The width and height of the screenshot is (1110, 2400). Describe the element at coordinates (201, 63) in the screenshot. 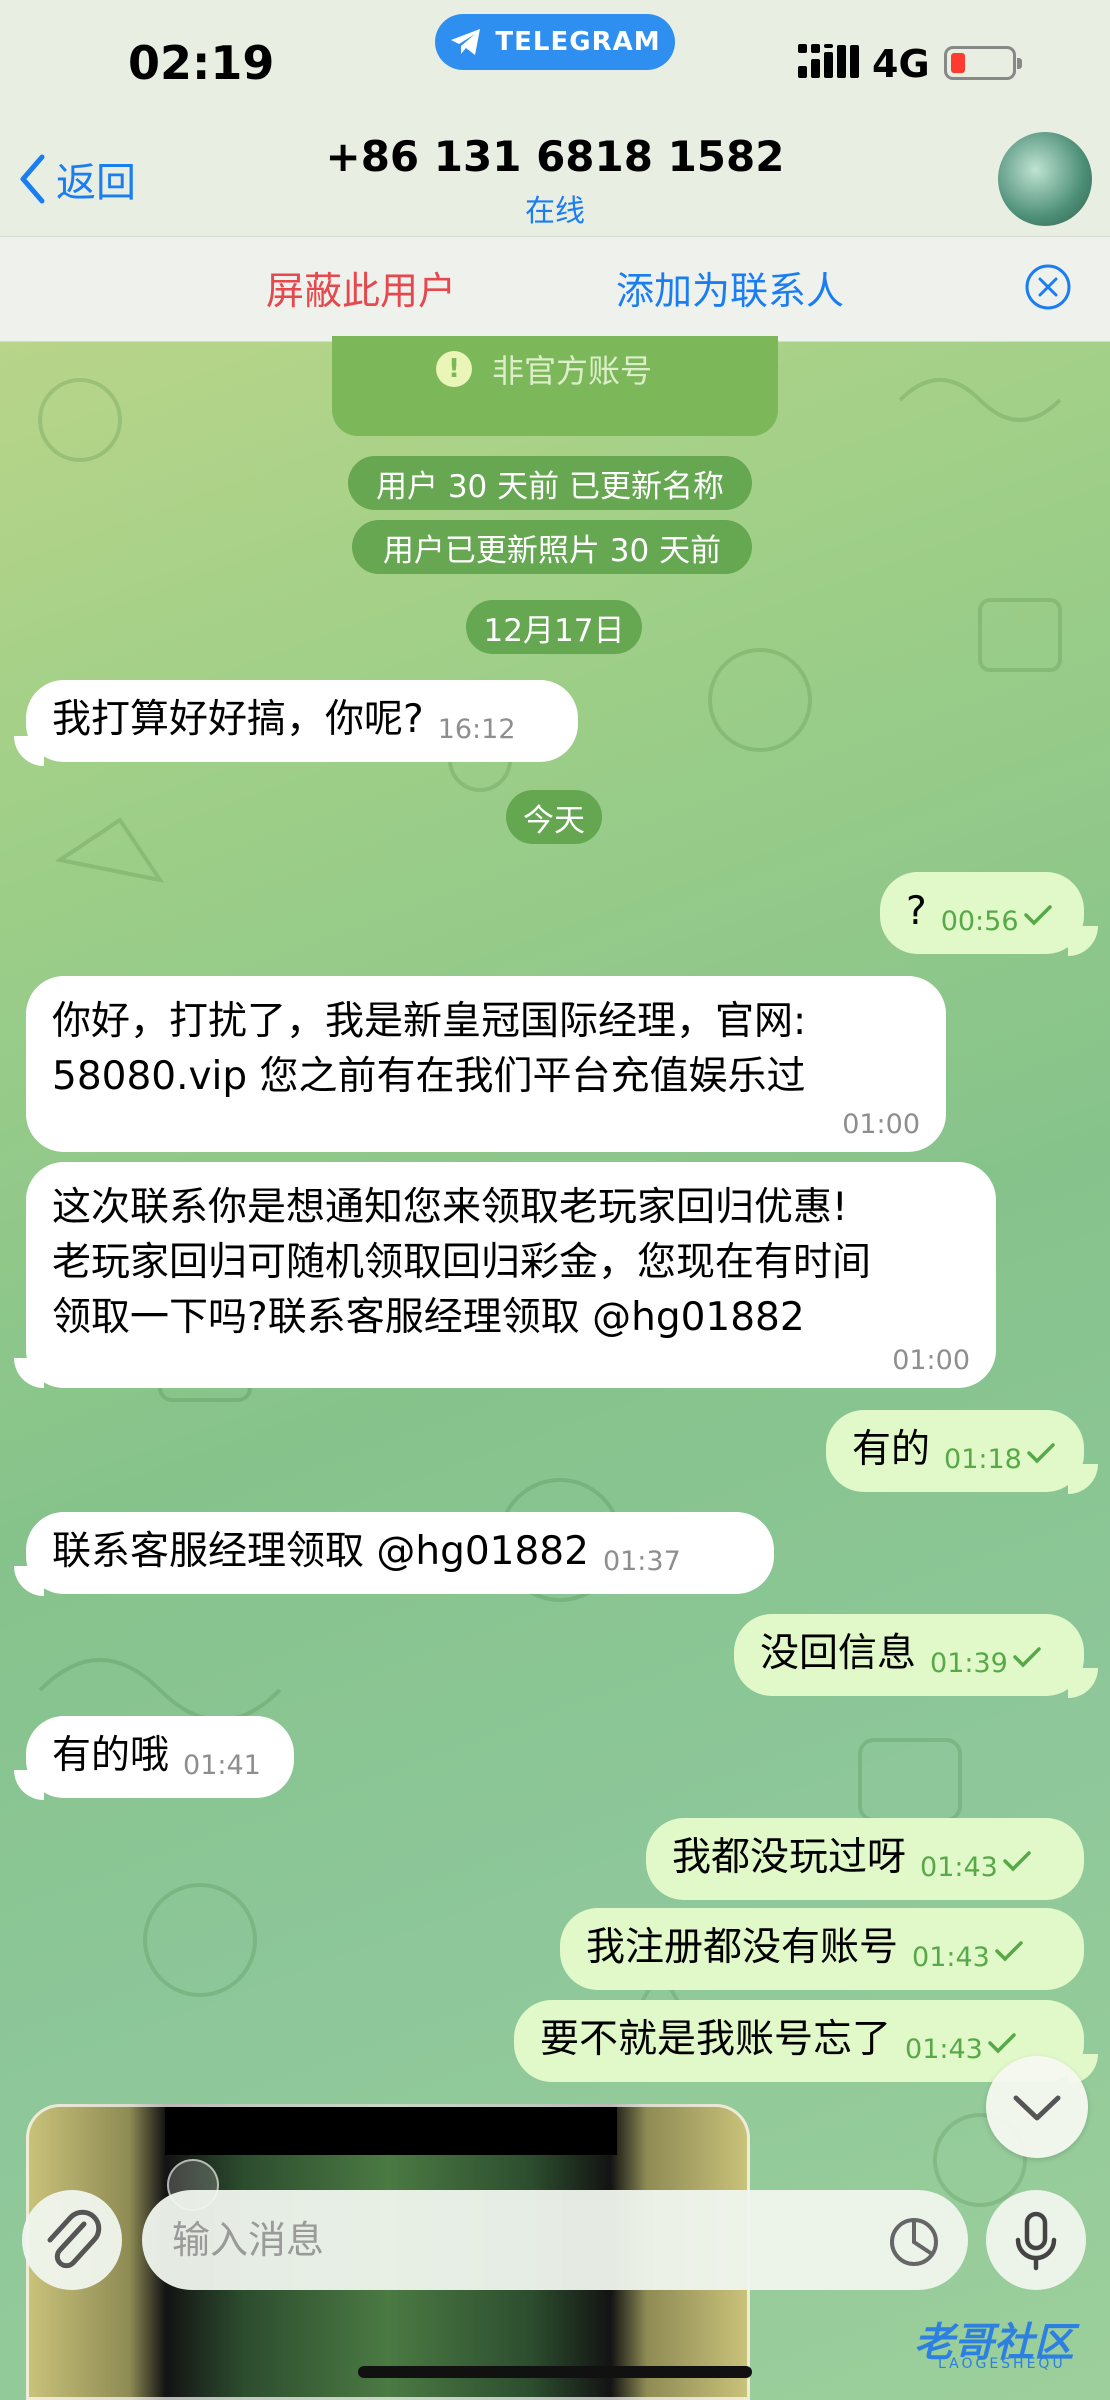

I see `status-time: 02:19` at that location.